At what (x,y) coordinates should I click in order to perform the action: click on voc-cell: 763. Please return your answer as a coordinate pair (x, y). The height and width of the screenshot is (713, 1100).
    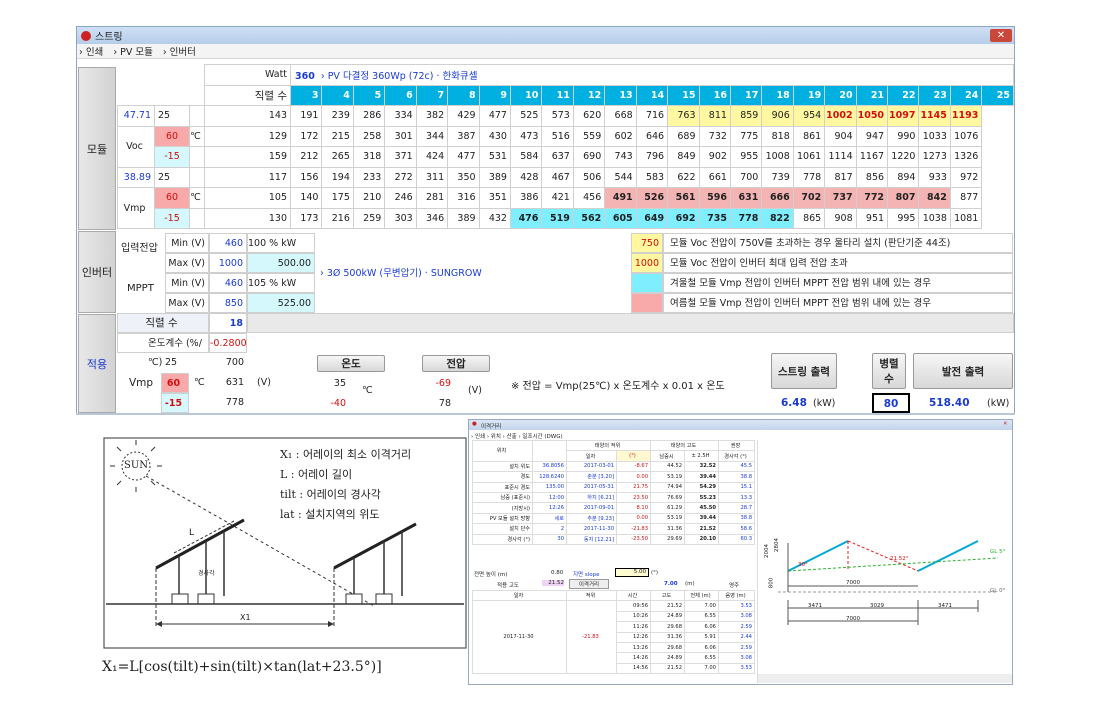
    Looking at the image, I should click on (683, 116).